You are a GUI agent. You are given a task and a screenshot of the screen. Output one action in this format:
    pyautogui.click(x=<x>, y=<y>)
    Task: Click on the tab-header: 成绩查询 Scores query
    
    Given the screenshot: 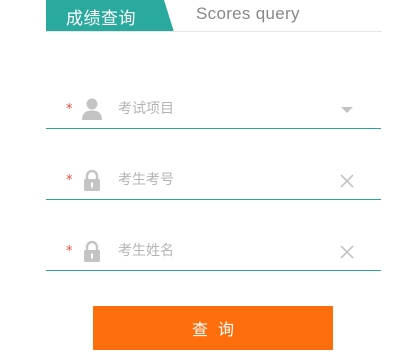 What is the action you would take?
    pyautogui.click(x=214, y=16)
    